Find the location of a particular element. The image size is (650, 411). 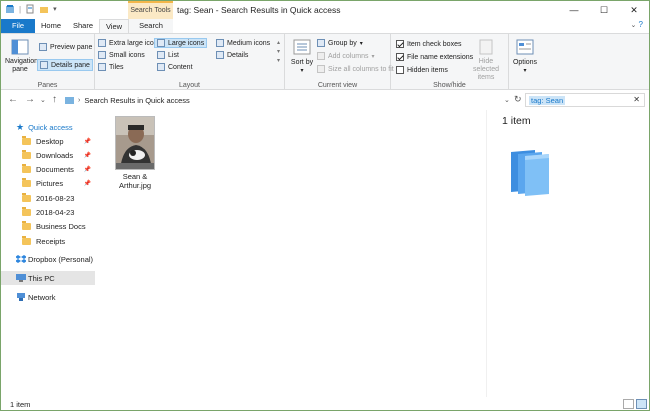

details-view-toggle-icon is located at coordinates (628, 404).